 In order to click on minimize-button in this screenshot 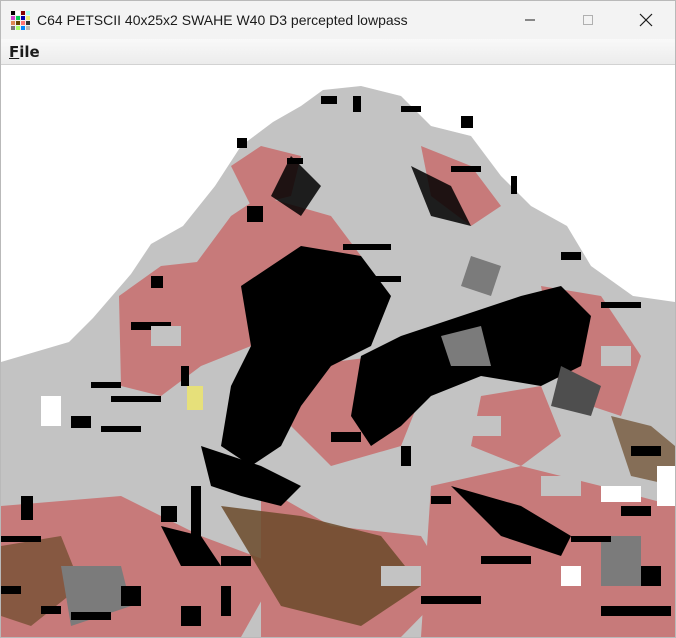, I will do `click(530, 20)`.